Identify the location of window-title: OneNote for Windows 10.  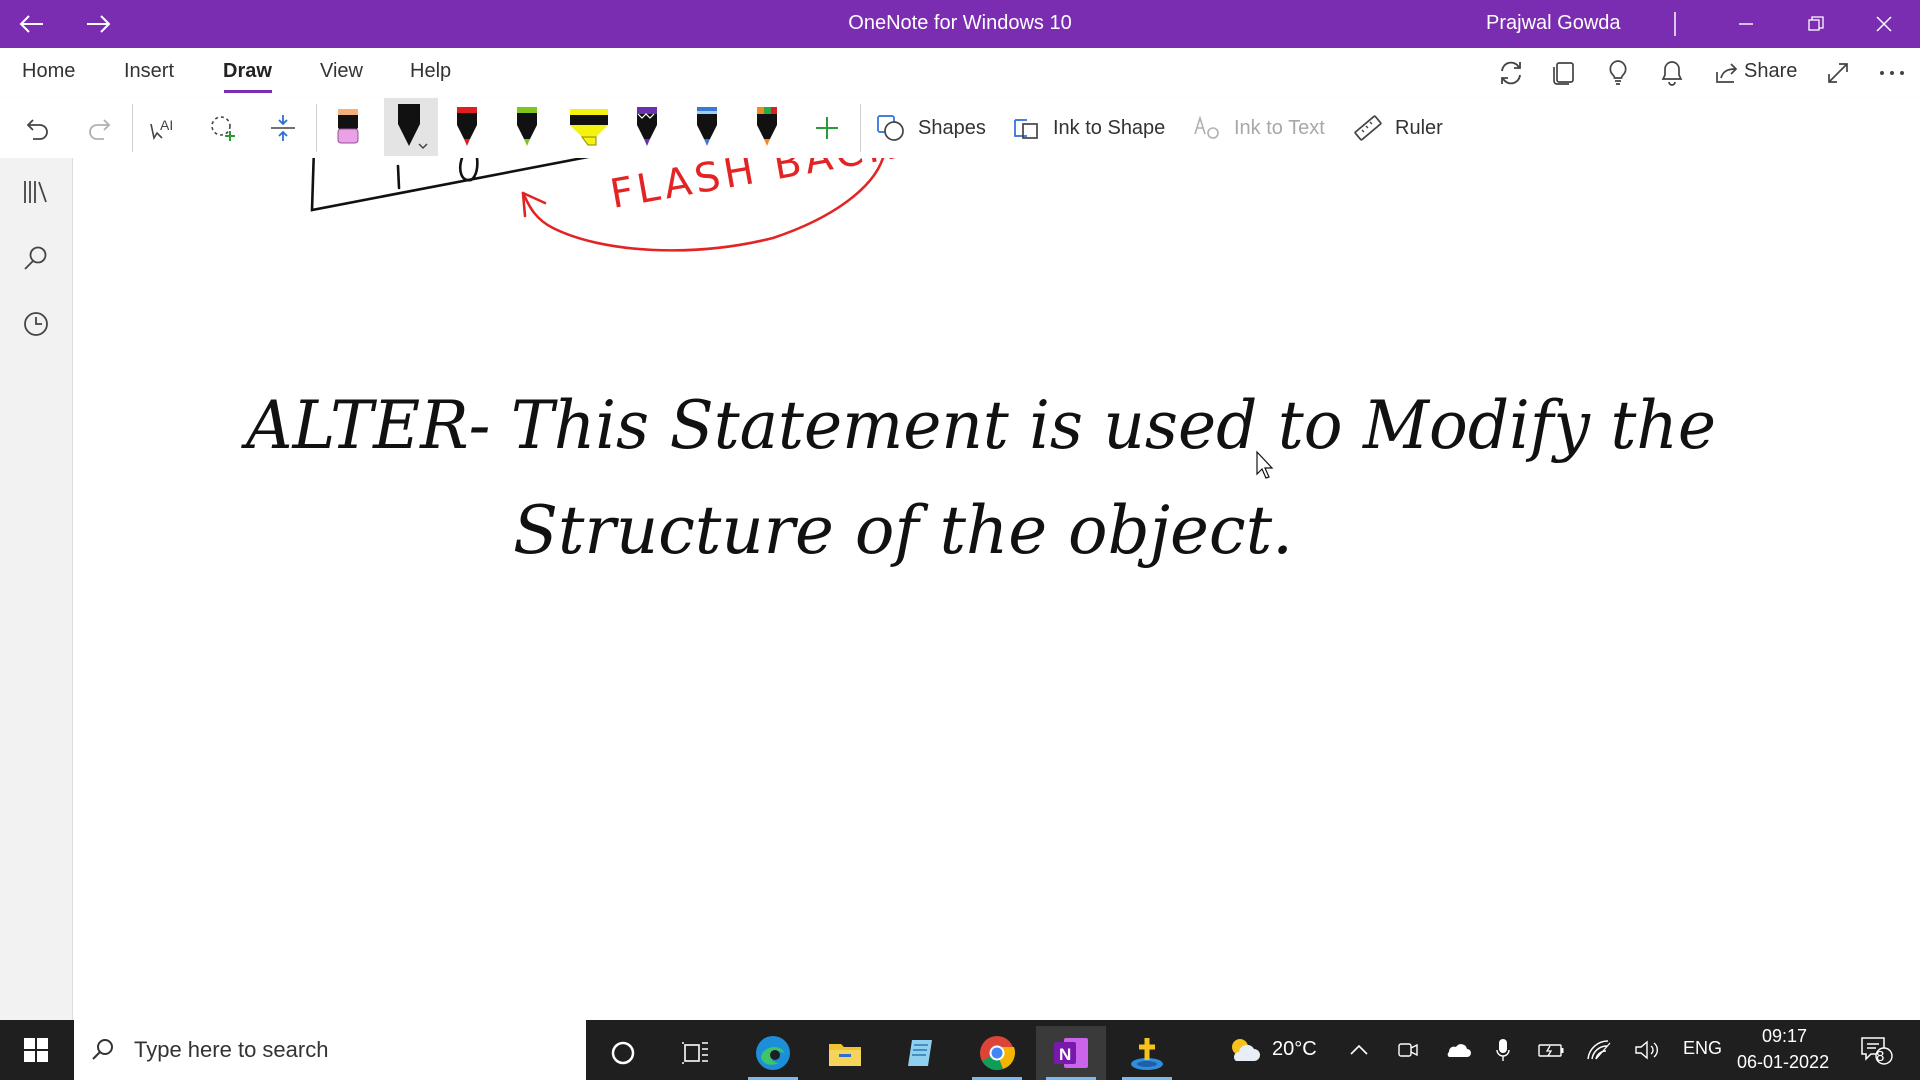
(960, 23).